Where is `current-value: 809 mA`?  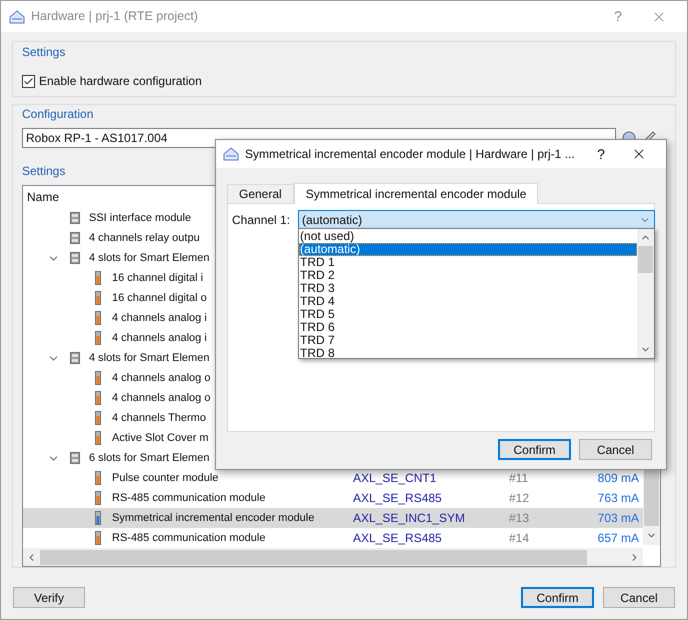
current-value: 809 mA is located at coordinates (617, 478).